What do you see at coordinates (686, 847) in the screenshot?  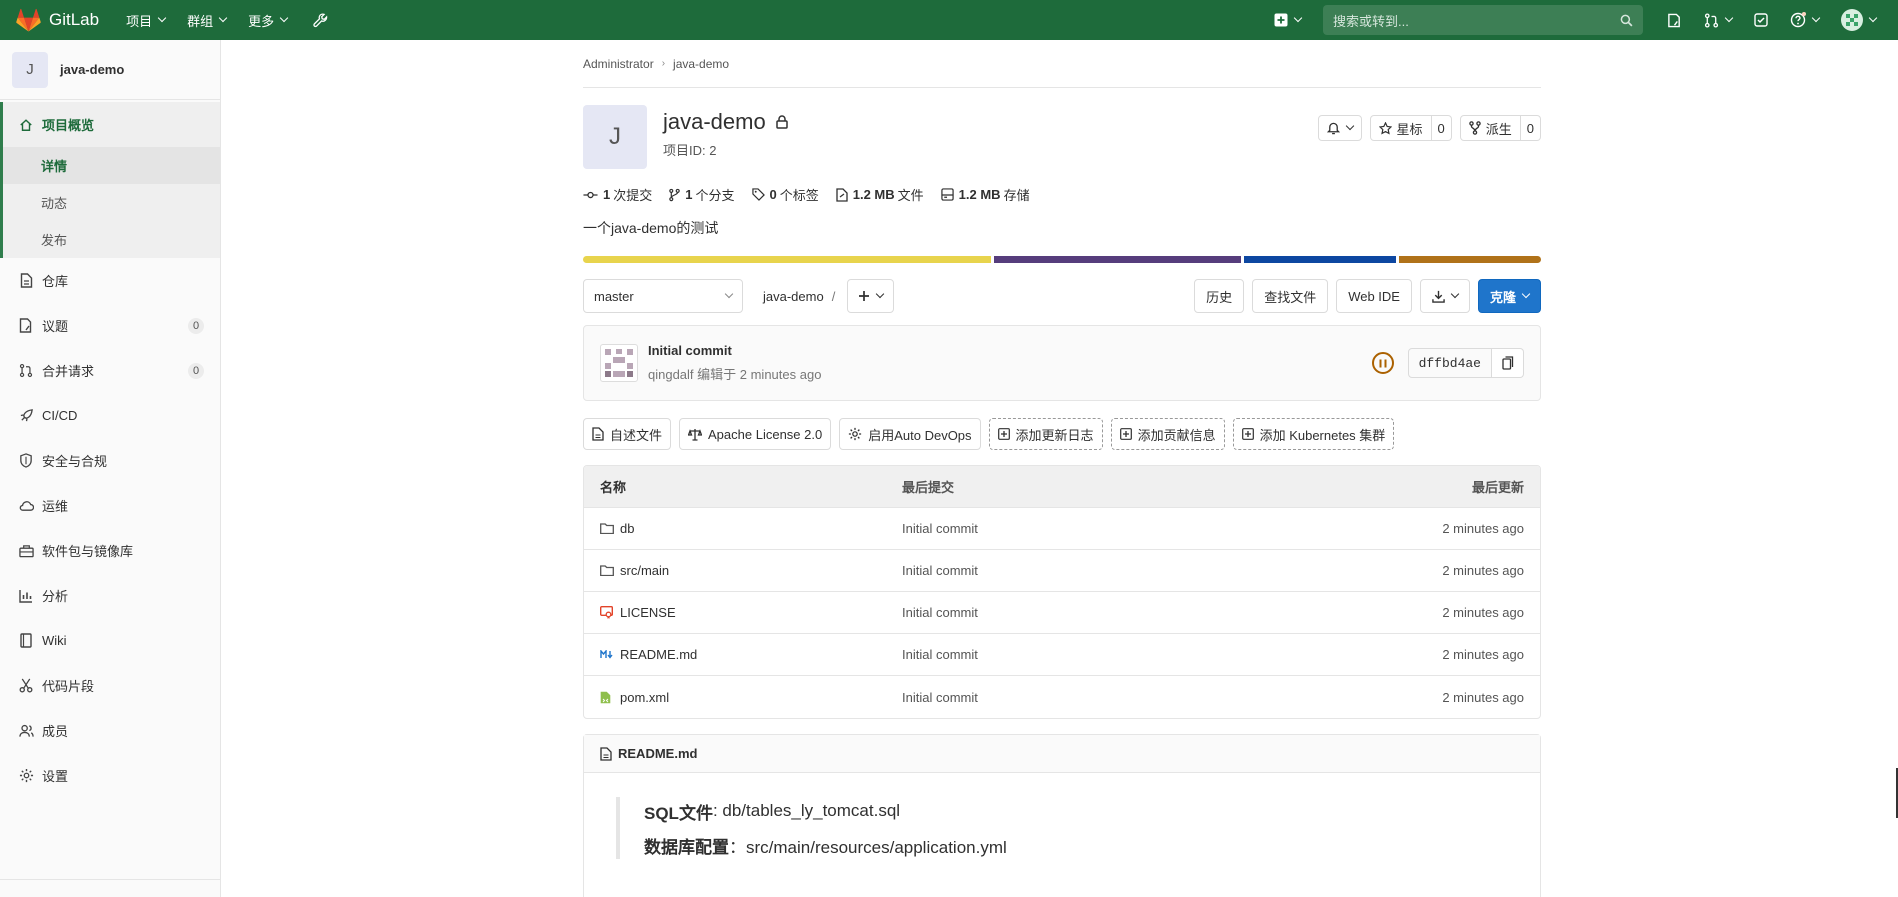 I see `readme-line-key: 数据库配置` at bounding box center [686, 847].